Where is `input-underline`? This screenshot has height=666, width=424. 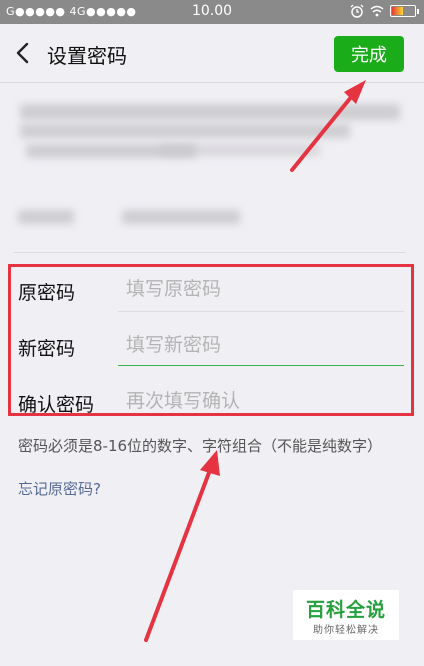 input-underline is located at coordinates (261, 311).